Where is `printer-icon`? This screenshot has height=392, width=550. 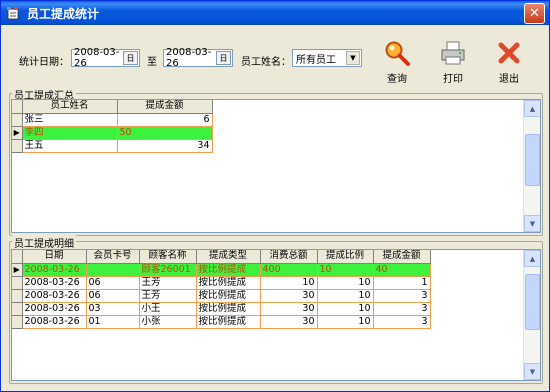 printer-icon is located at coordinates (453, 53).